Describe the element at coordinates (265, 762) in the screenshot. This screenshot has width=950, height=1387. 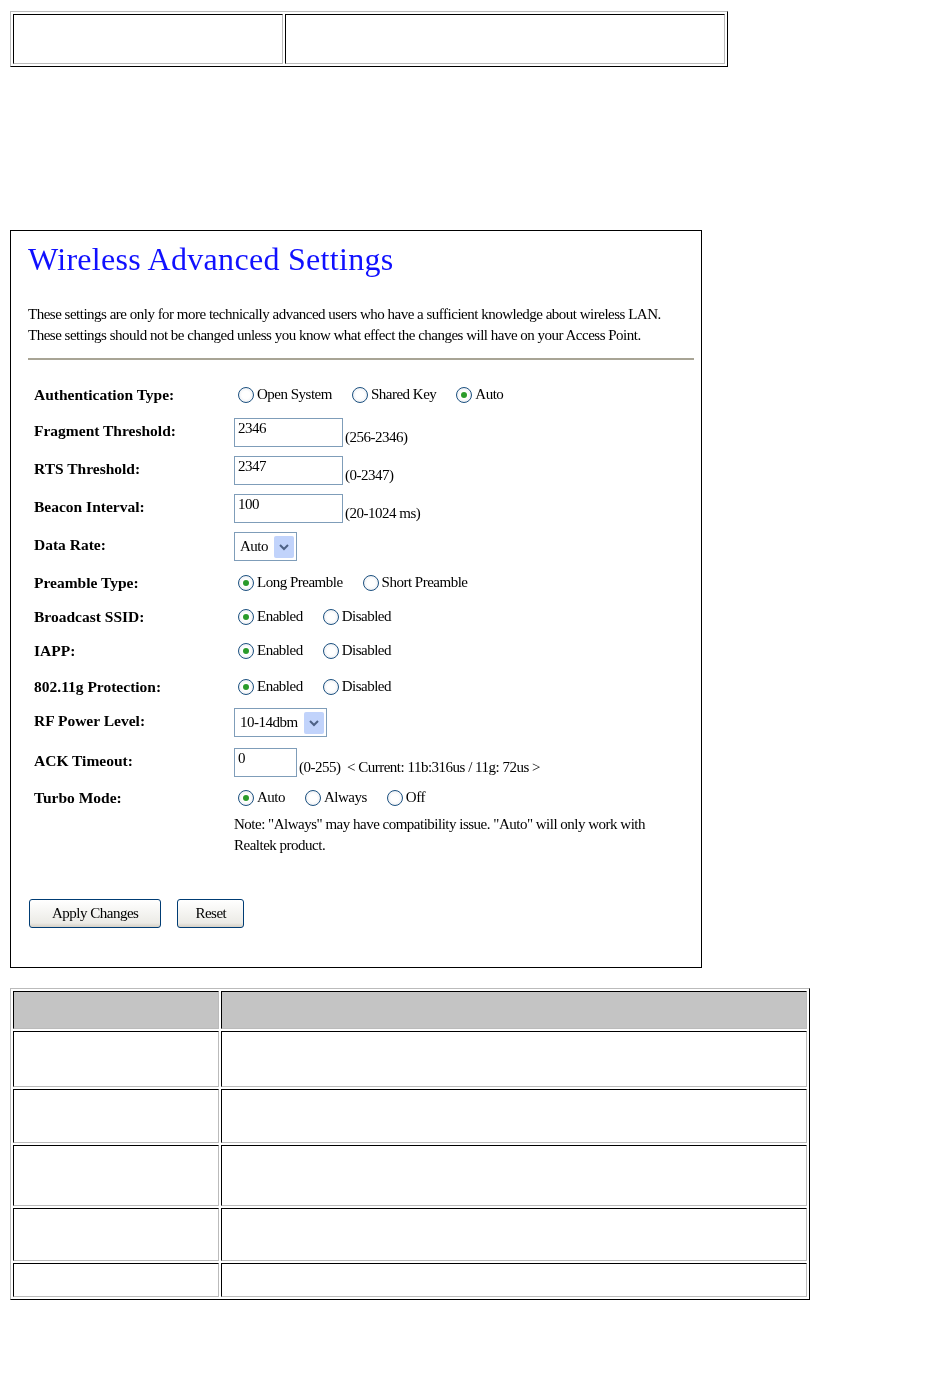
I see `text-field: 0` at that location.